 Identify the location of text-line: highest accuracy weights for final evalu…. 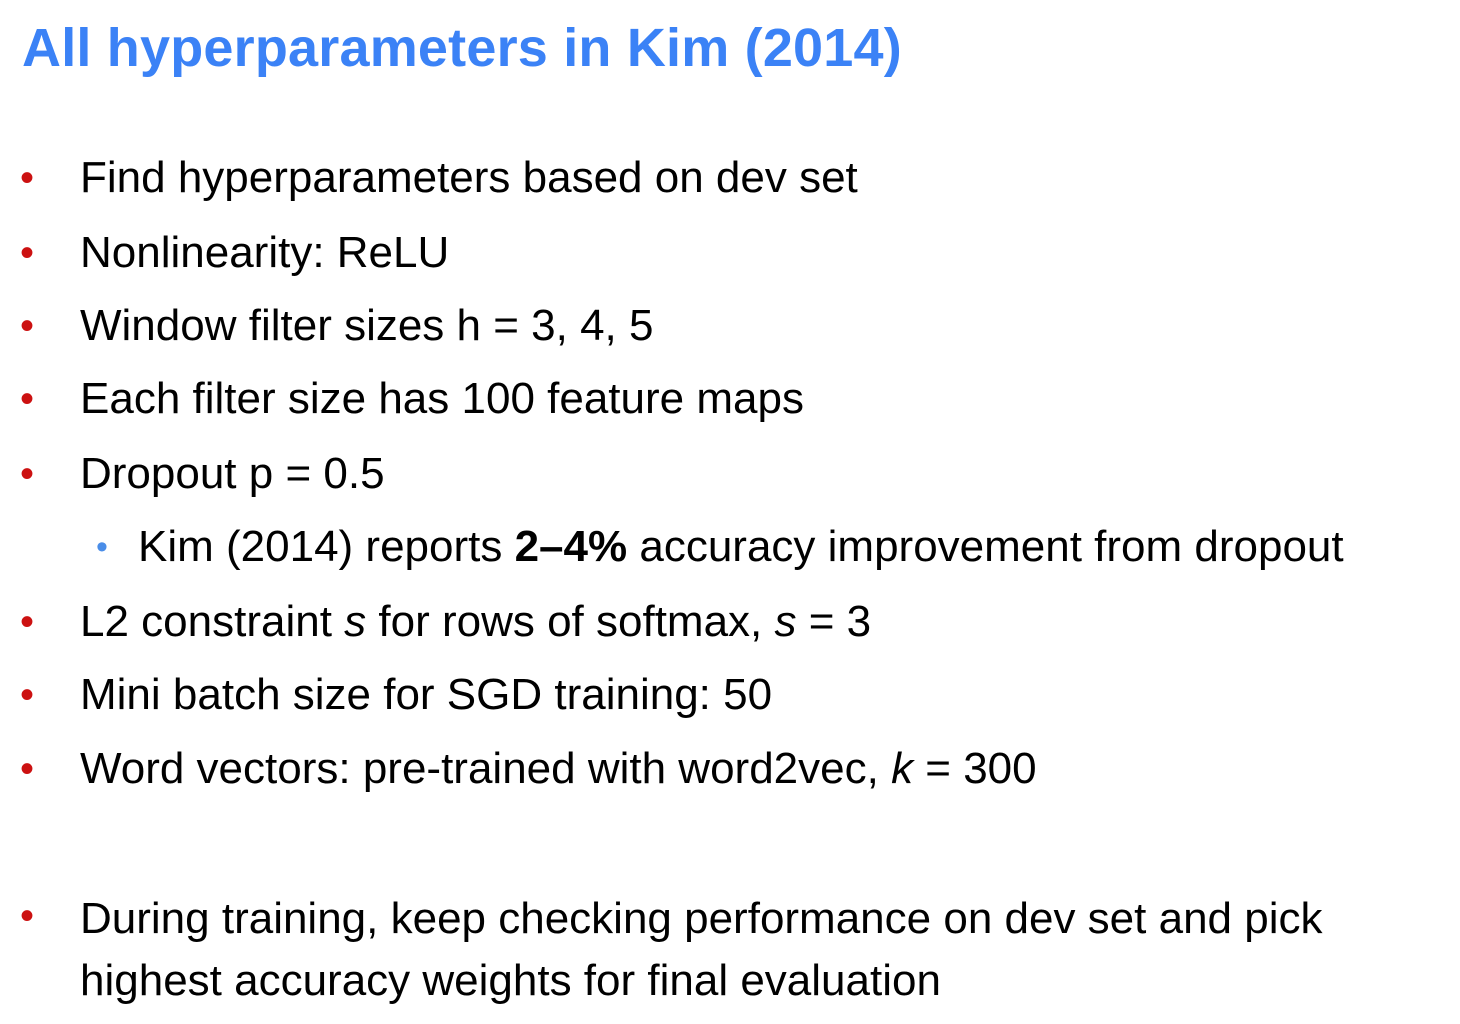
(510, 980).